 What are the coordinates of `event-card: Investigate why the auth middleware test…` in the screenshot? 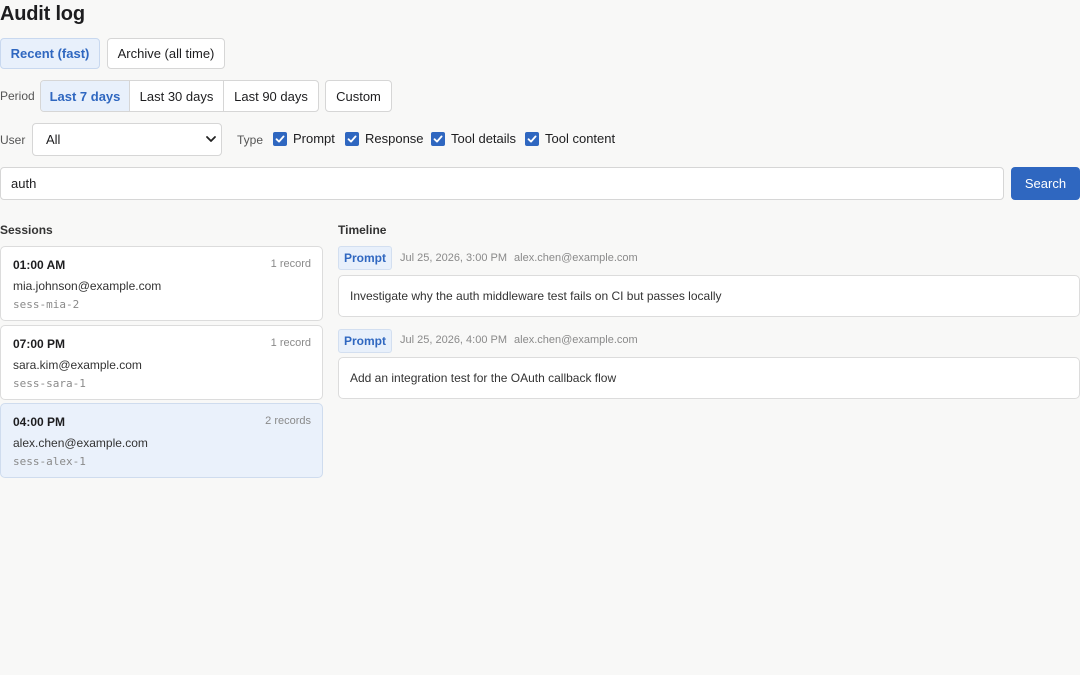 It's located at (709, 296).